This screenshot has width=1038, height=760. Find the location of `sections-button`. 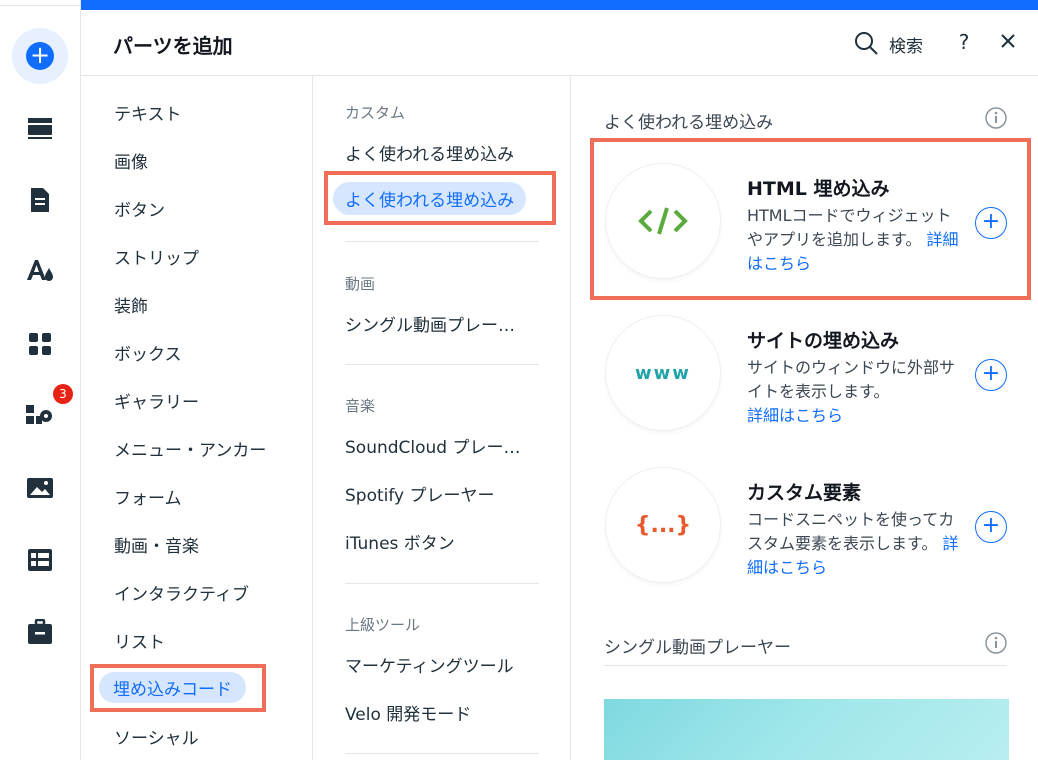

sections-button is located at coordinates (40, 128).